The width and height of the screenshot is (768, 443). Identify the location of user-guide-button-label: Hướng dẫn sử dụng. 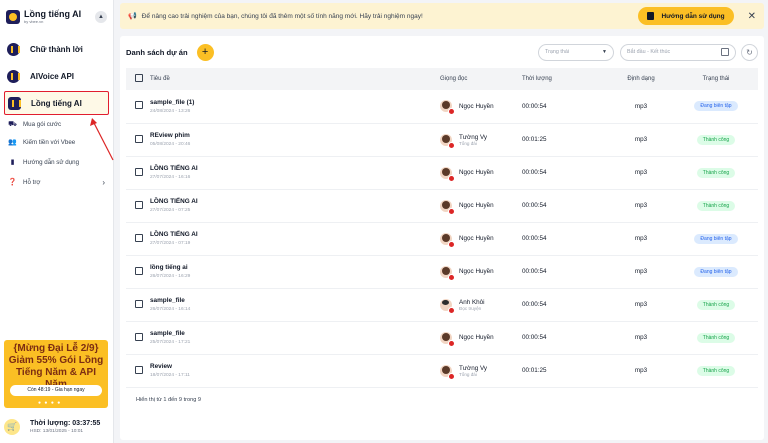
(693, 16).